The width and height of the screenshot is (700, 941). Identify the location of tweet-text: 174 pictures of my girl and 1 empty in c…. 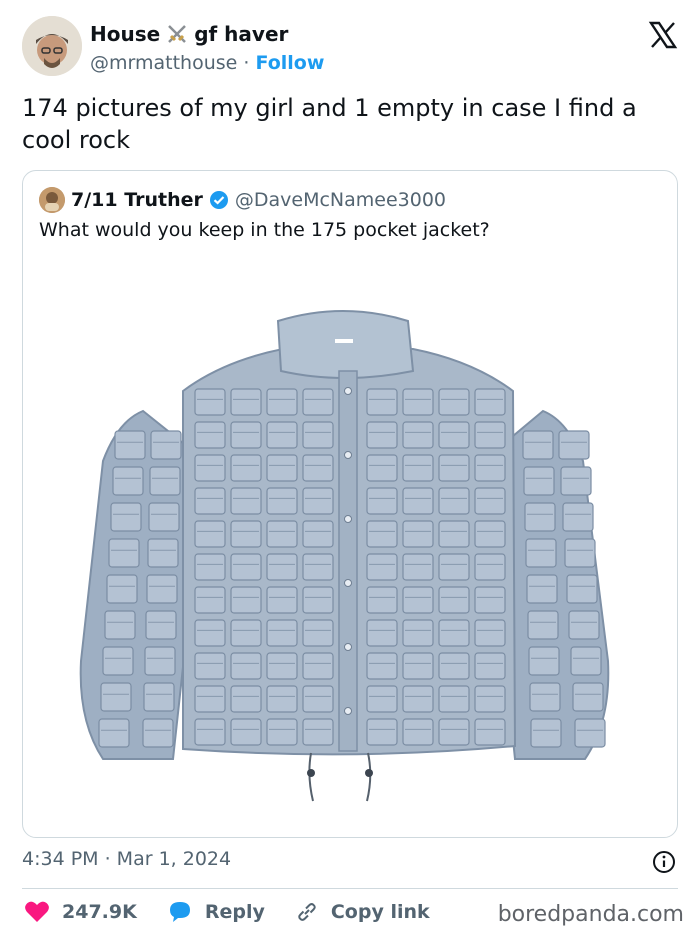
(329, 124).